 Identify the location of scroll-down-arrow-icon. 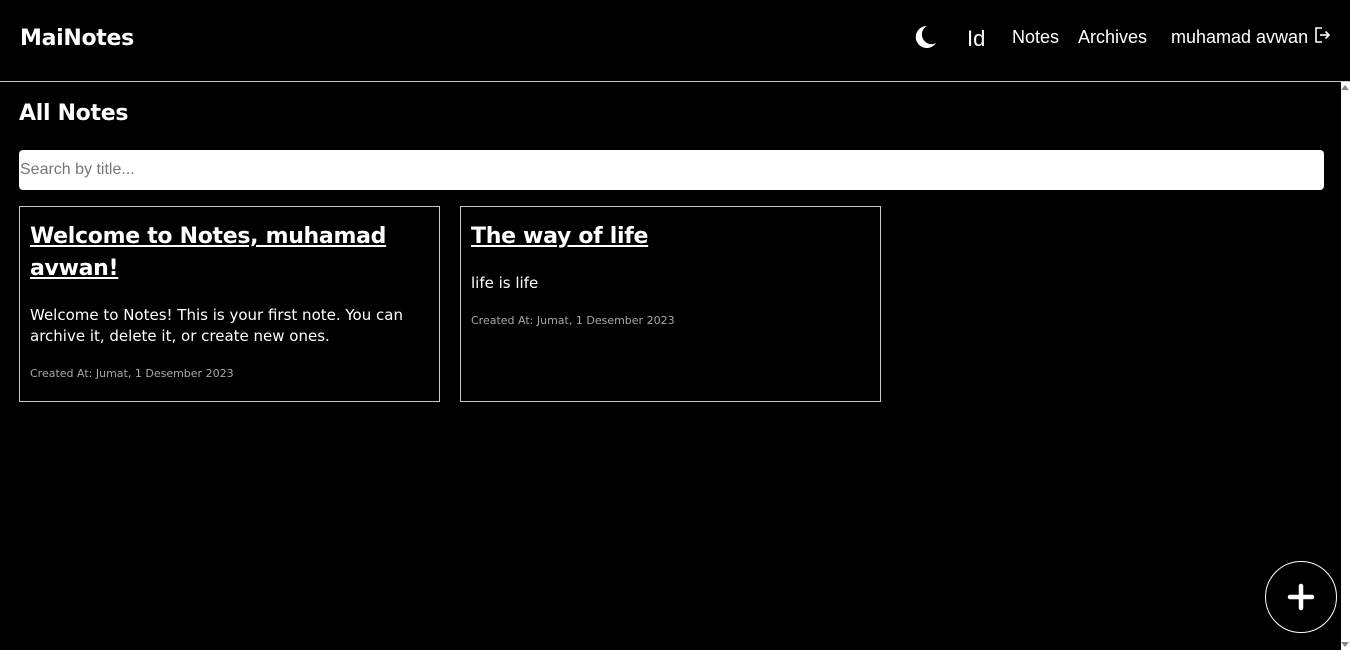
(1345, 644).